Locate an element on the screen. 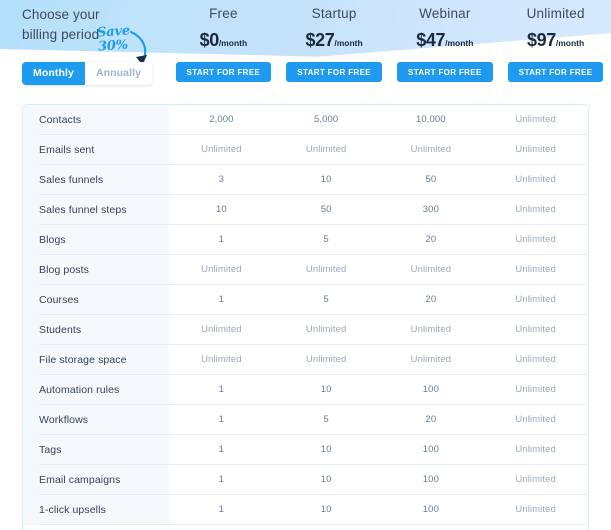 This screenshot has width=611, height=530. table-row: Sales funnel steps 10 50 300 Unlimited is located at coordinates (305, 210).